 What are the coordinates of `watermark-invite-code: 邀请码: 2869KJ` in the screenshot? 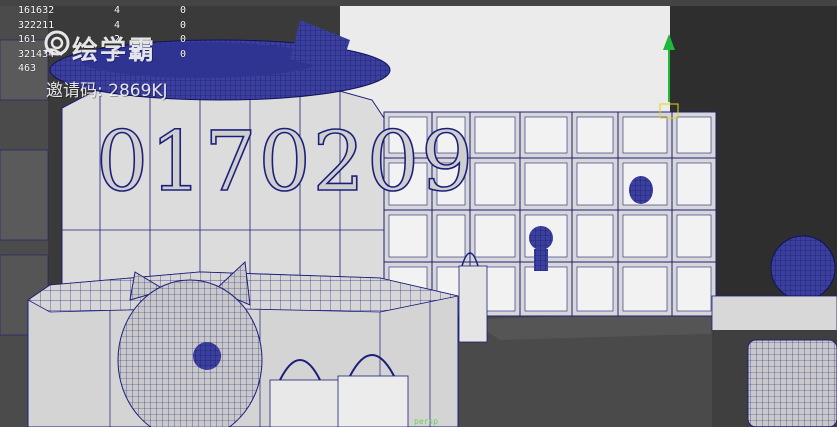 It's located at (107, 91).